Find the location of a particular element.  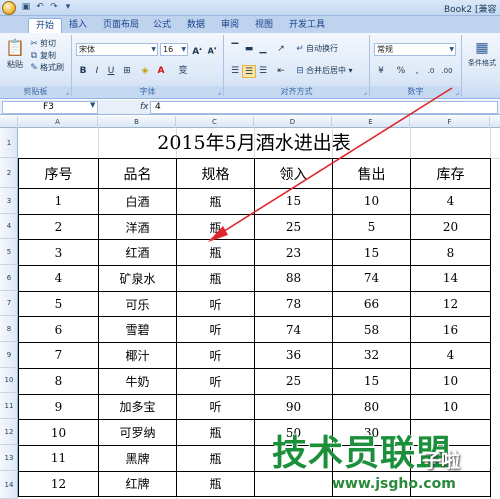

orientation-icon: ↗ is located at coordinates (281, 49).